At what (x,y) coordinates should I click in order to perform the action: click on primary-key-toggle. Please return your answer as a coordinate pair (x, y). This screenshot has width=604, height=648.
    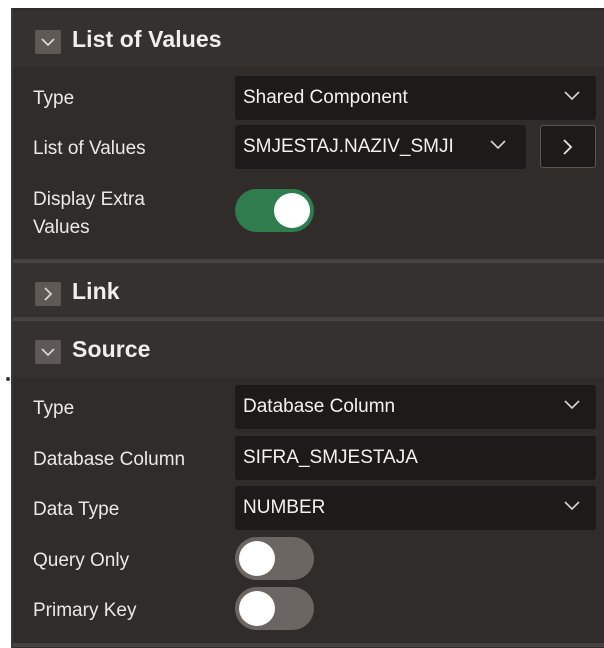
    Looking at the image, I should click on (274, 608).